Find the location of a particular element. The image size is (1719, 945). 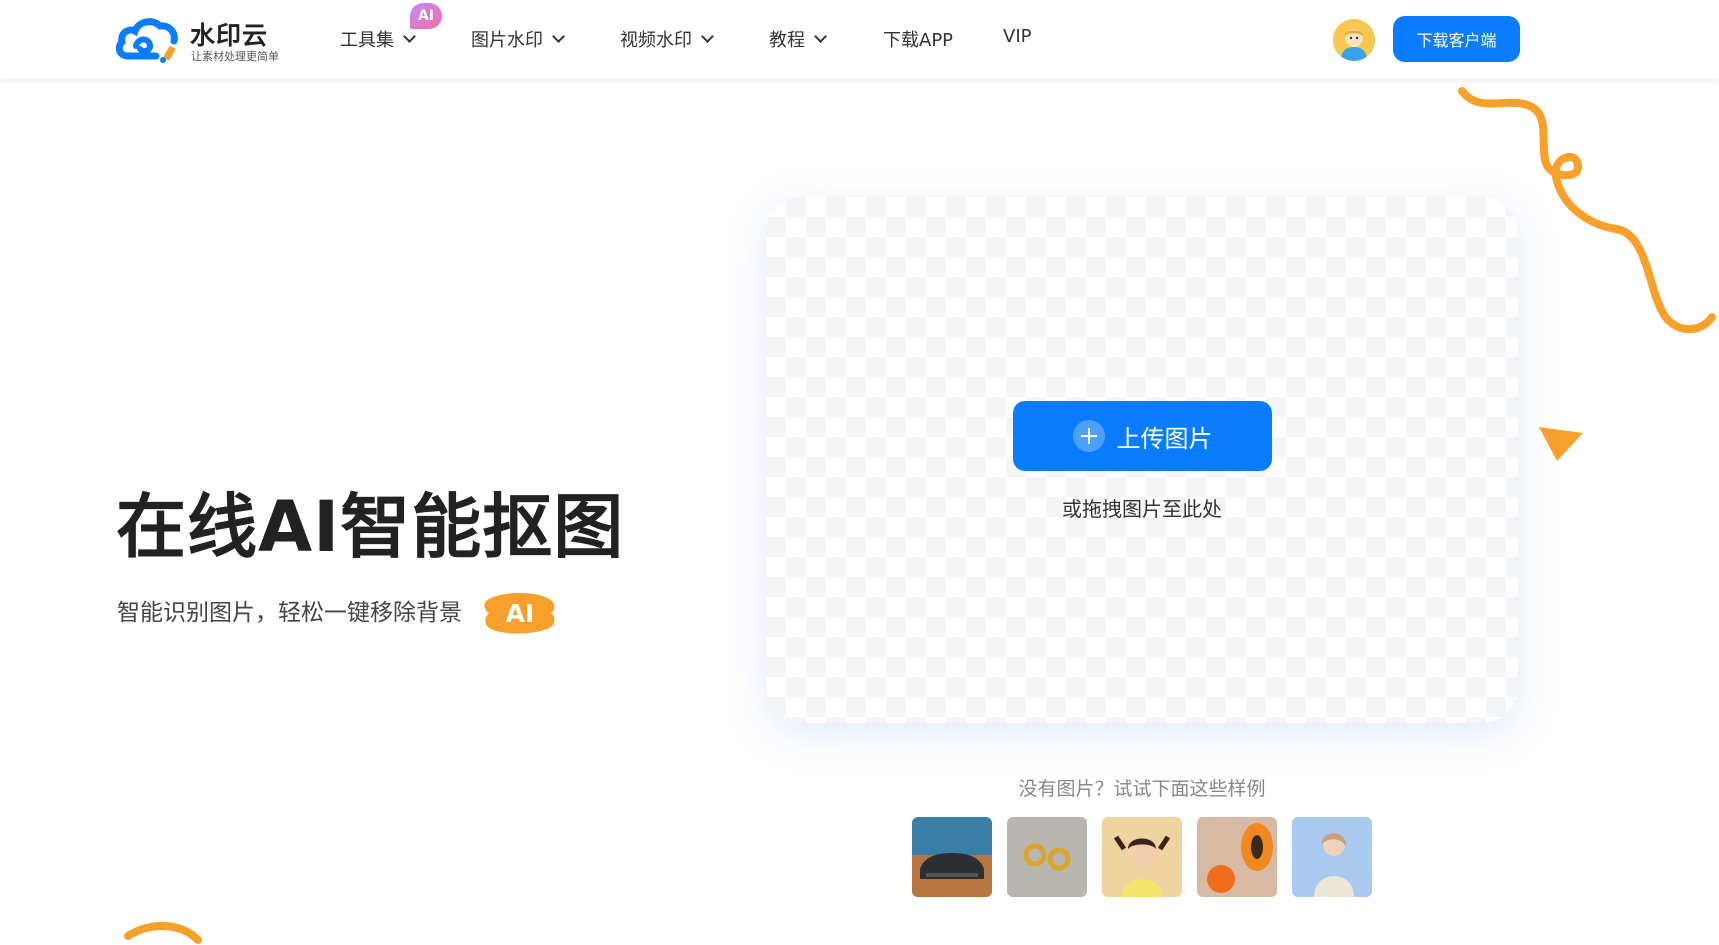

hero-subtitle: 智能识别图片，轻松一键移除背景 is located at coordinates (289, 613).